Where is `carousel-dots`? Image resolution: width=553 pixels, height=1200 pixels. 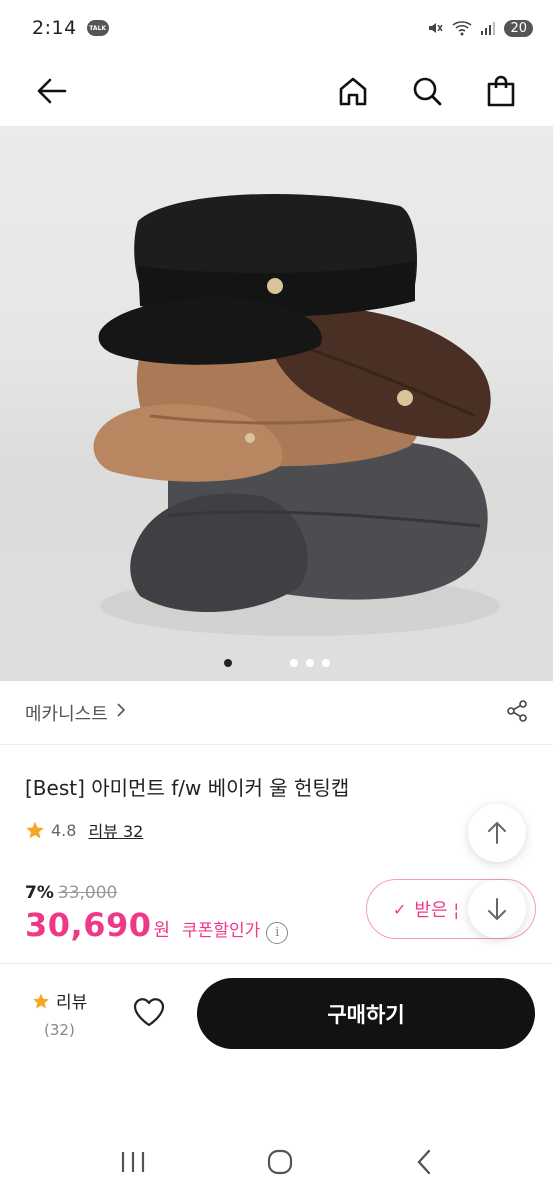 carousel-dots is located at coordinates (276, 663).